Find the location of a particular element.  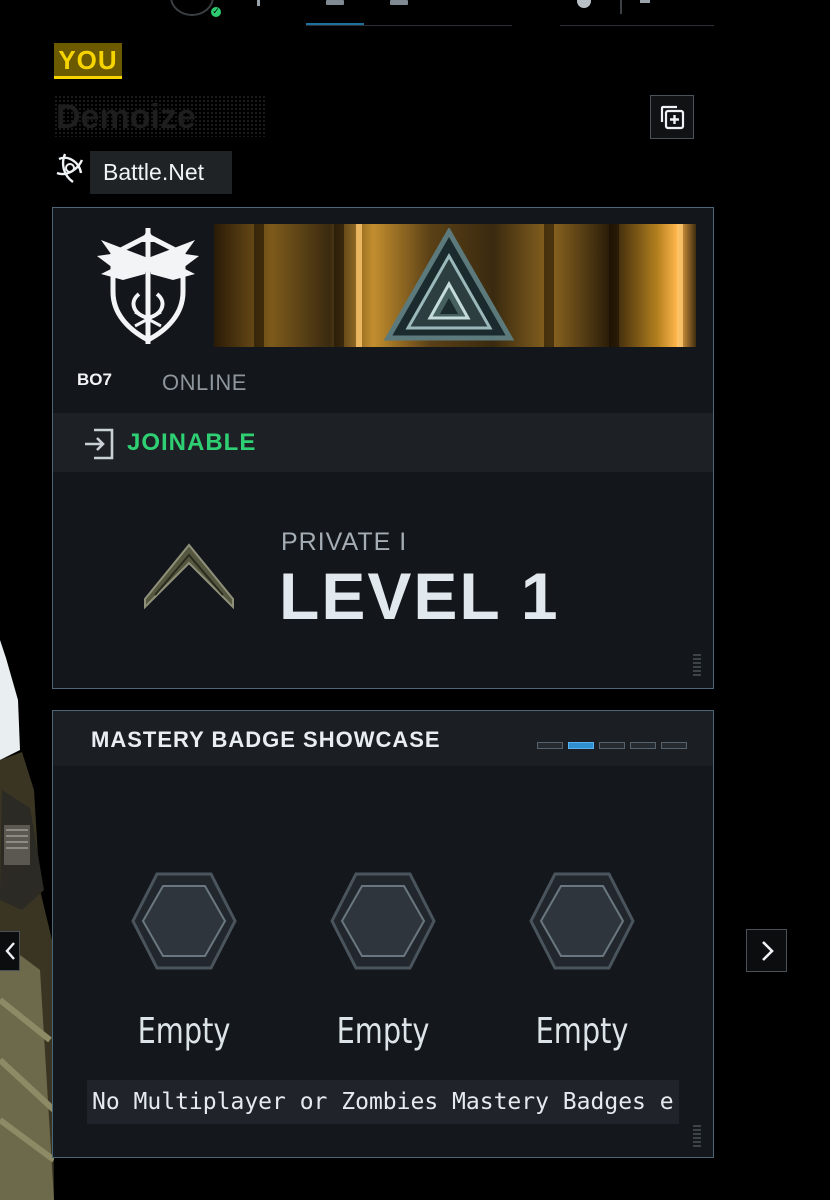

joinable-row: JOINABLE is located at coordinates (383, 442).